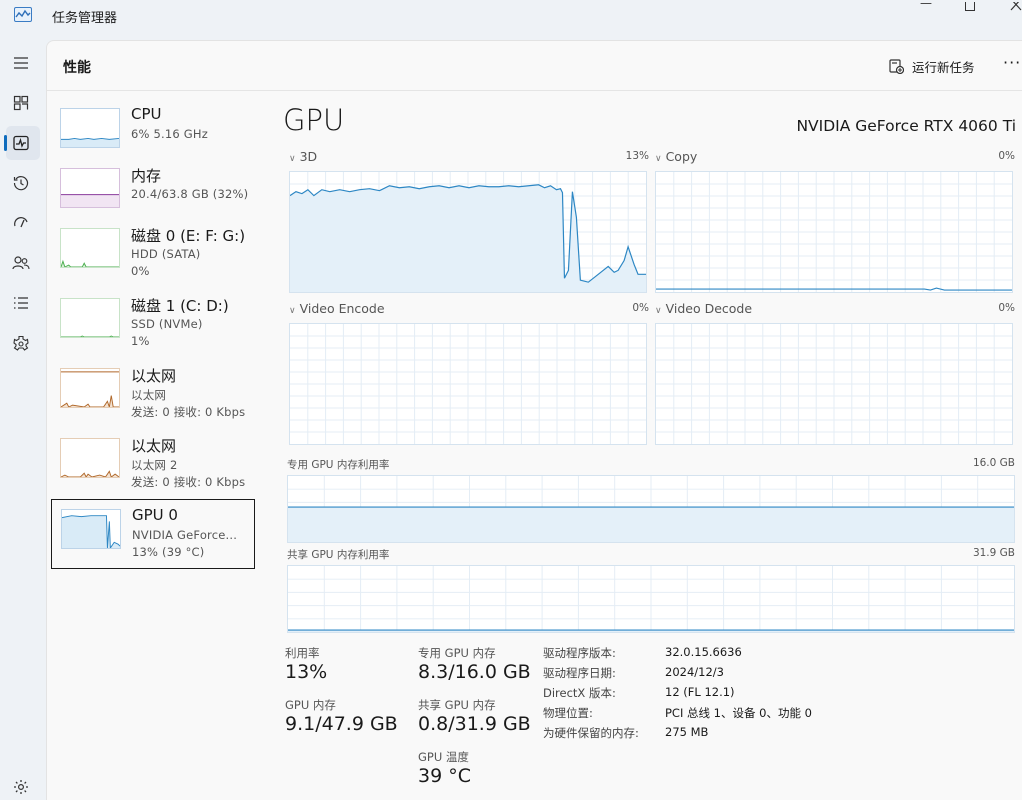 The width and height of the screenshot is (1022, 800). I want to click on device-detail: 1%, so click(140, 341).